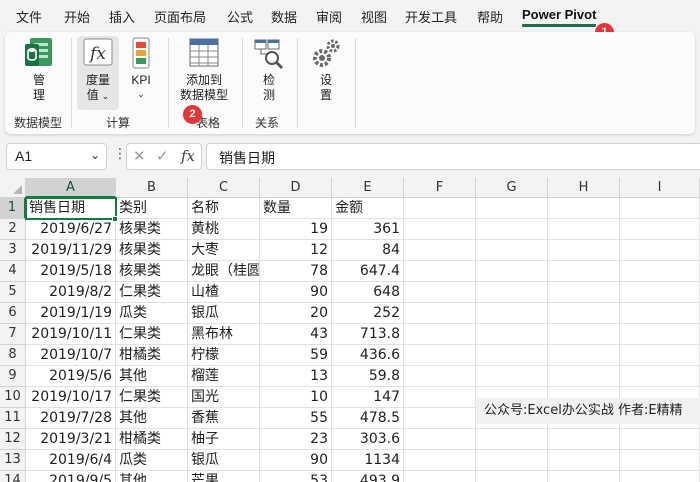  What do you see at coordinates (71, 250) in the screenshot?
I see `cell-date: 2019/11/29` at bounding box center [71, 250].